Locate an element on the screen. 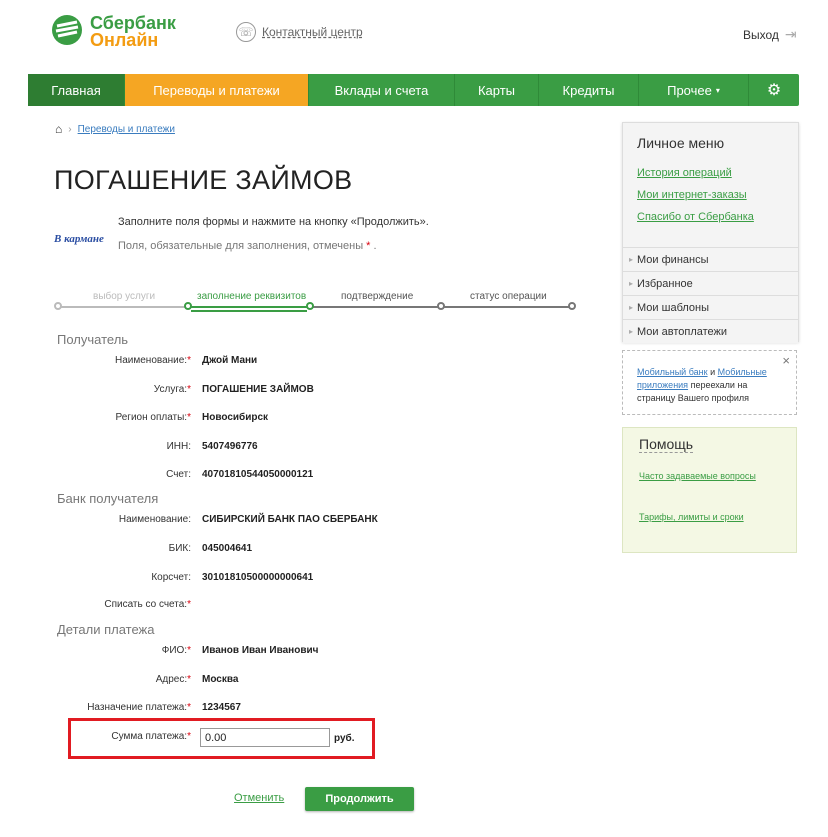 The height and width of the screenshot is (837, 828). field-label: Услуга:* is located at coordinates (172, 389).